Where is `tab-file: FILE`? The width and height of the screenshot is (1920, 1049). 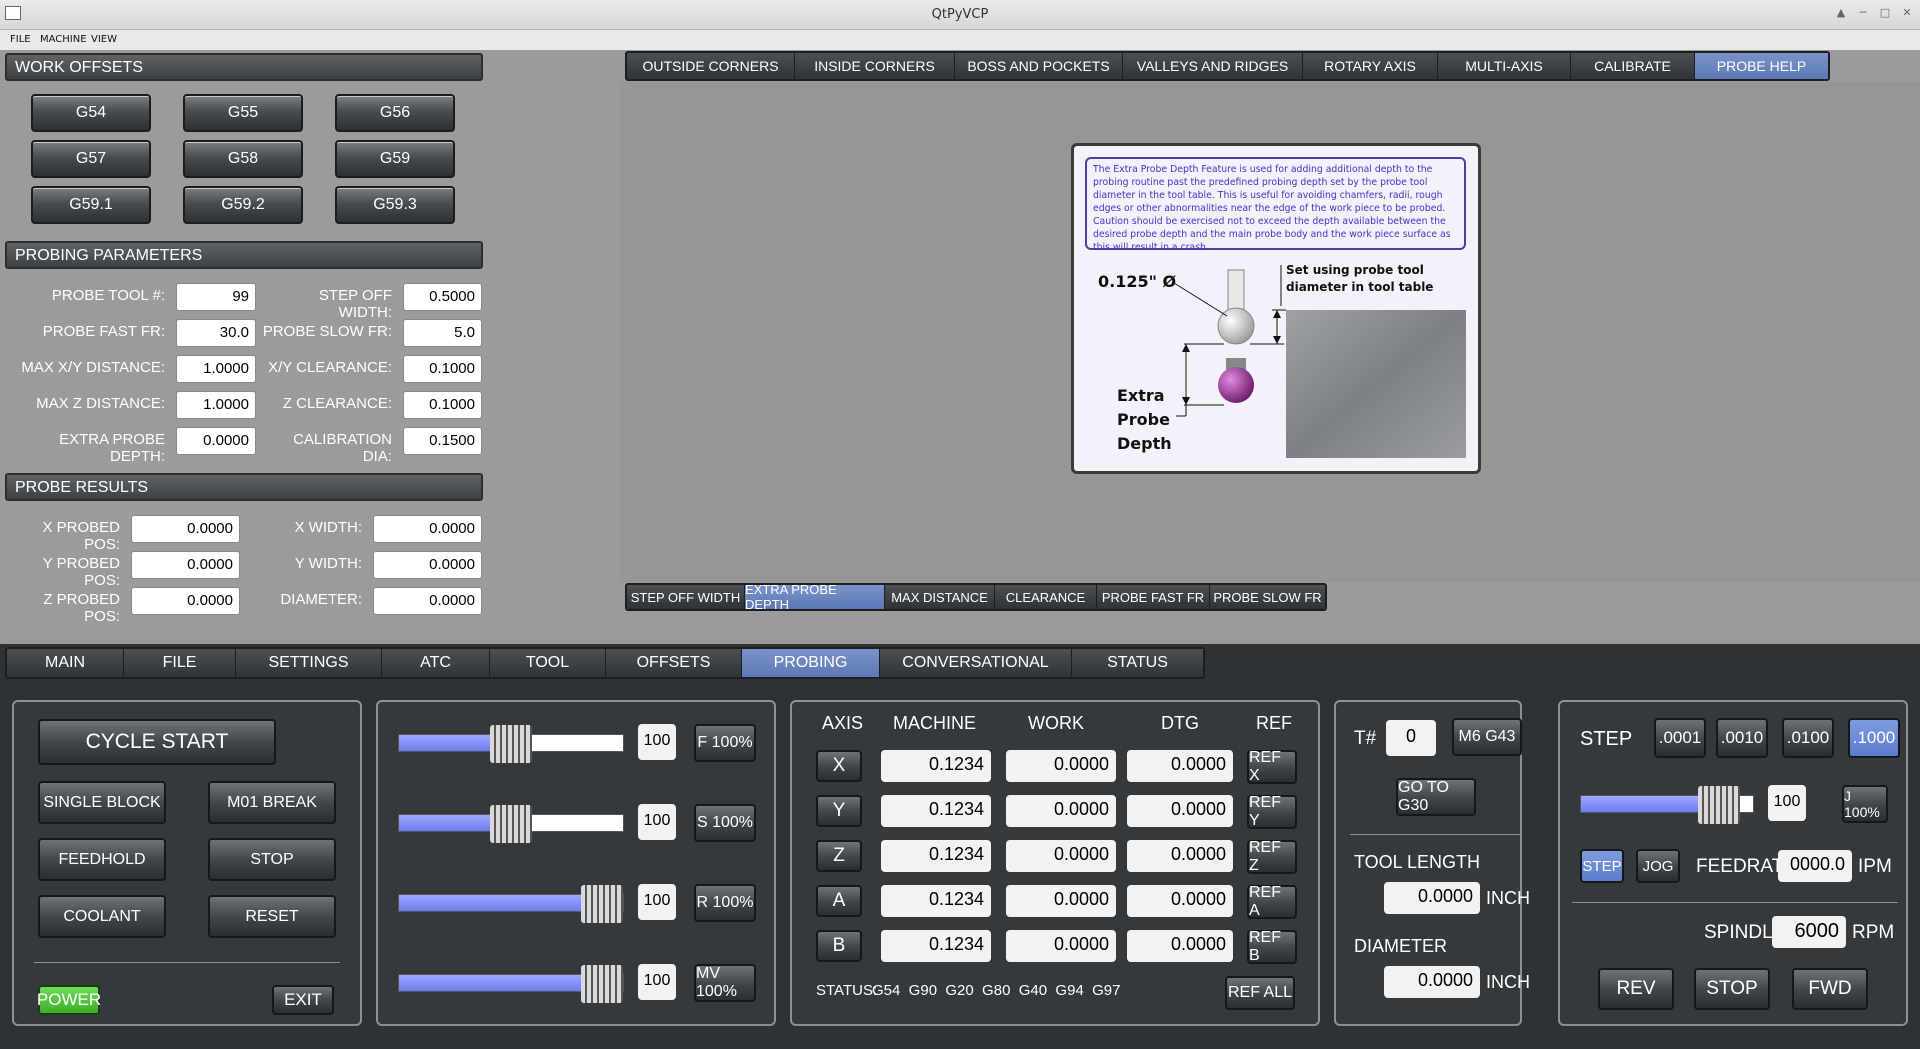 tab-file: FILE is located at coordinates (180, 663).